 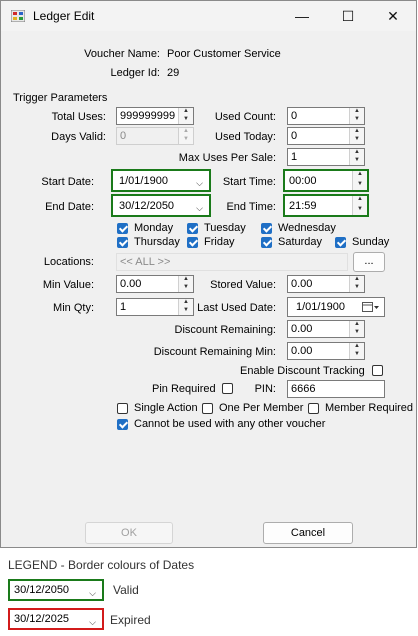 I want to click on total-uses-spin: ▲ ▼, so click(x=185, y=116).